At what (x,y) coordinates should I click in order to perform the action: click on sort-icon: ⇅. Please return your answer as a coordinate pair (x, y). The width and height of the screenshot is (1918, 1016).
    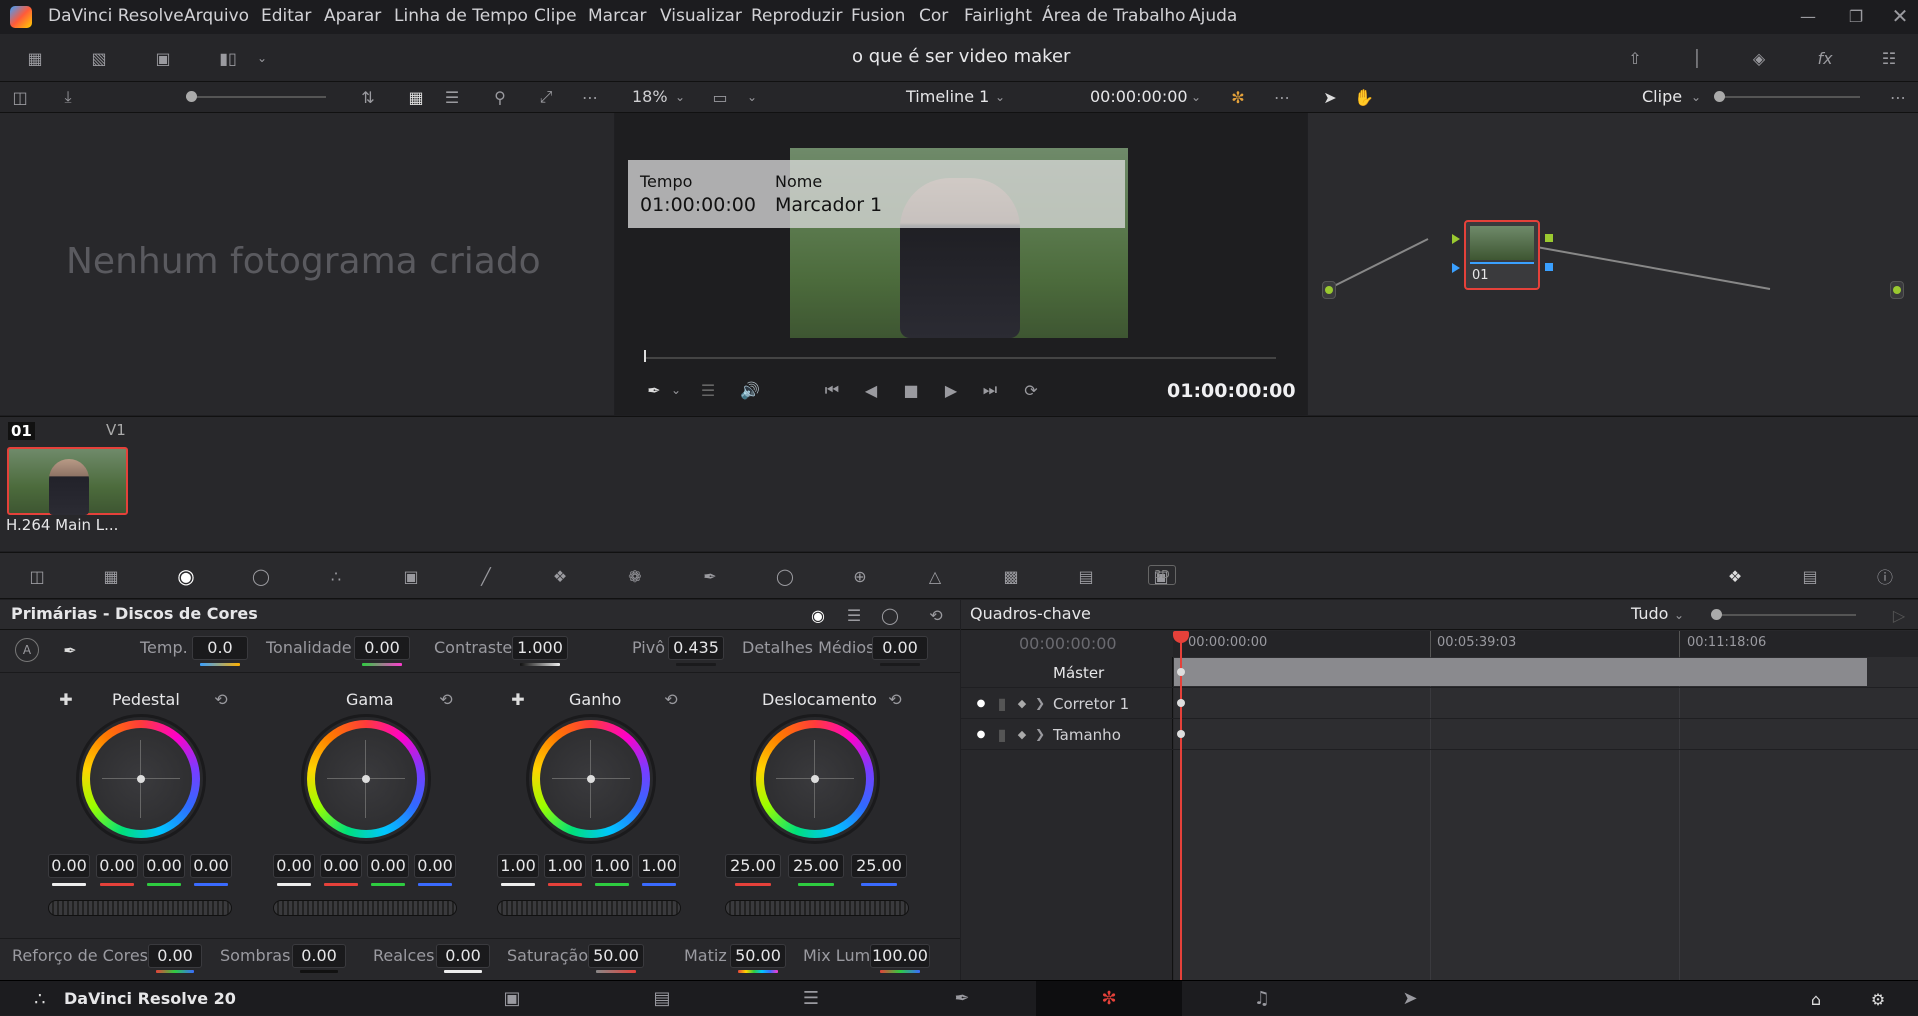
    Looking at the image, I should click on (368, 97).